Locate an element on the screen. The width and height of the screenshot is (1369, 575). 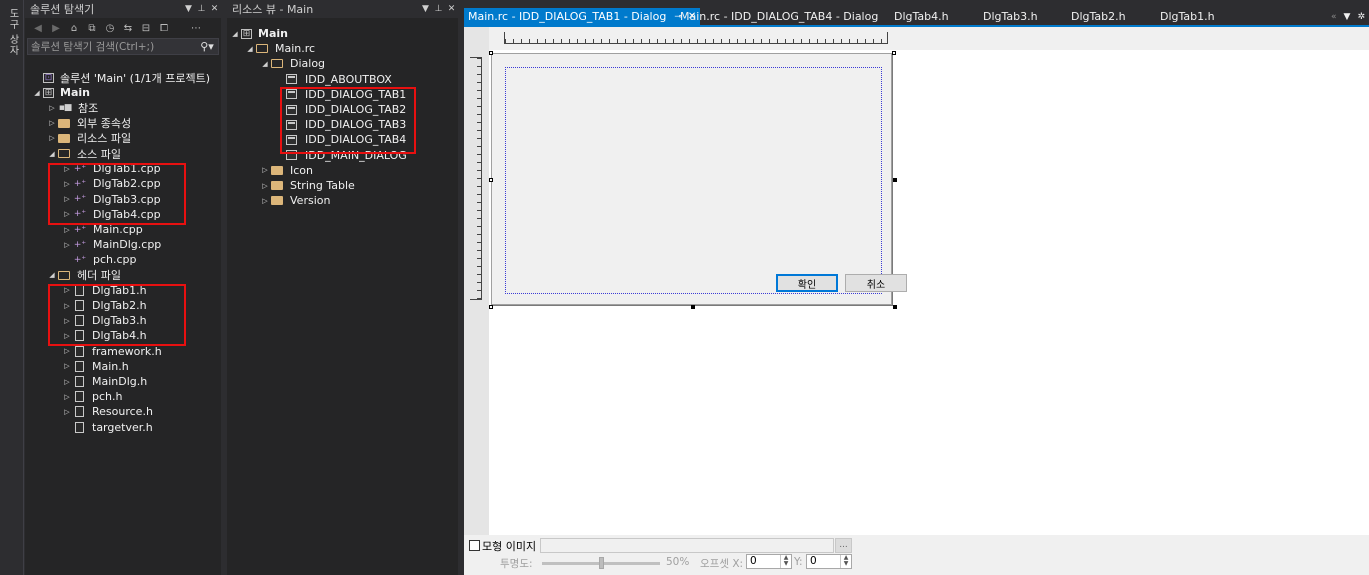
forward-icon: ▶ is located at coordinates (56, 28).